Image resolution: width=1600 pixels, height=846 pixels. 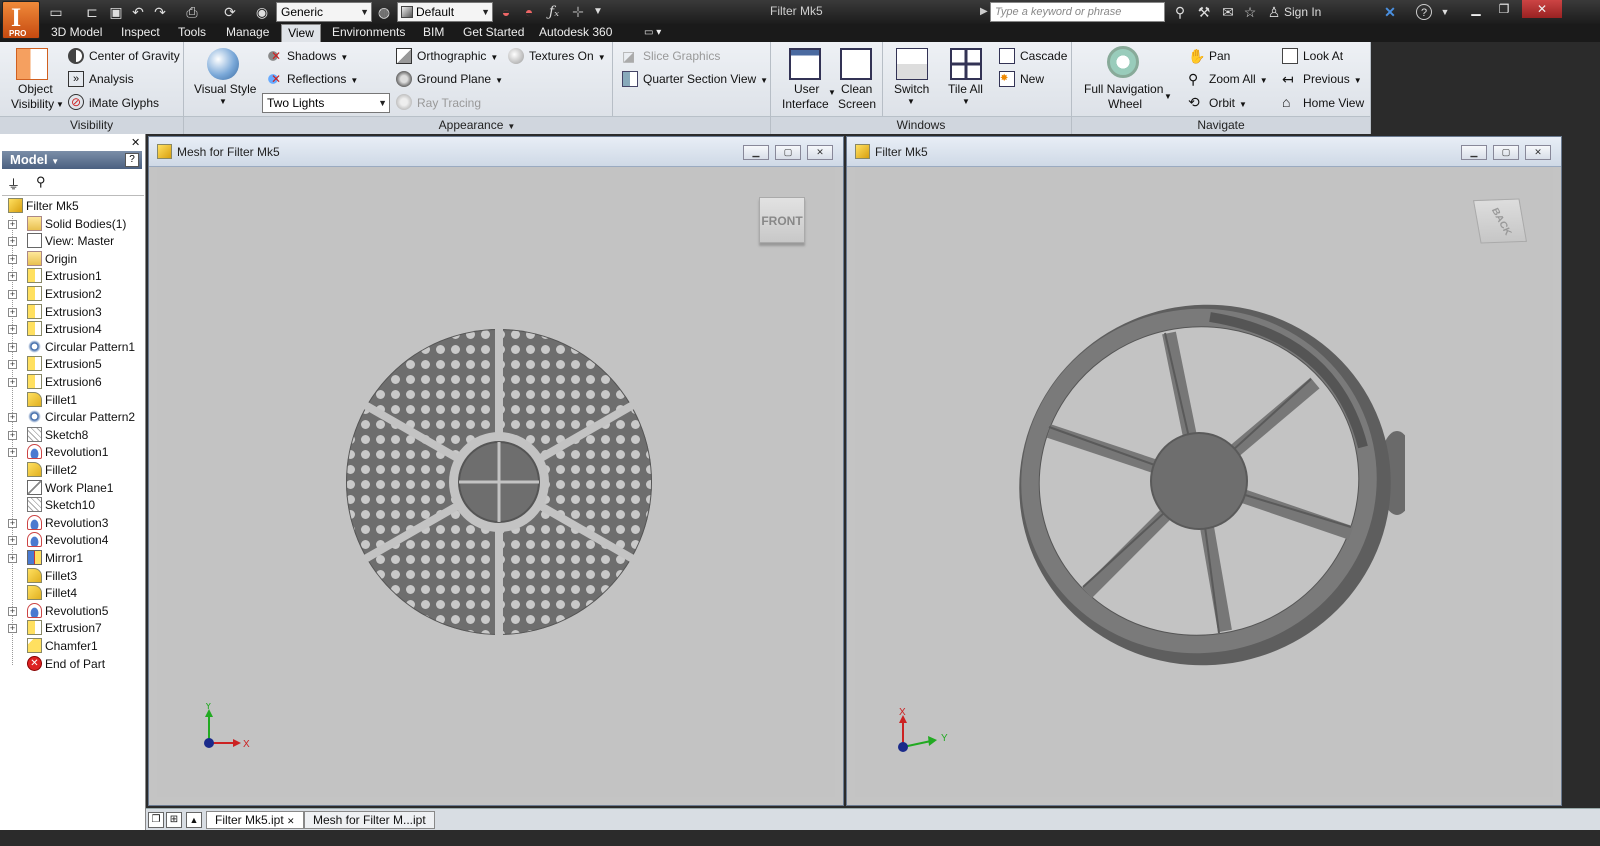 I want to click on exchange-apps-icon: ✕, so click(x=1390, y=12).